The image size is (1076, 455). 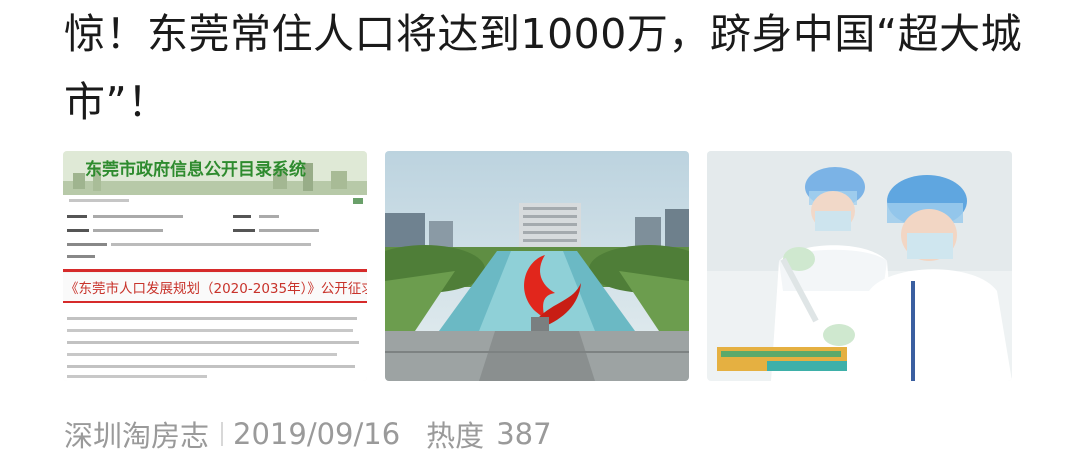 I want to click on thumbnail-city-square, so click(x=537, y=266).